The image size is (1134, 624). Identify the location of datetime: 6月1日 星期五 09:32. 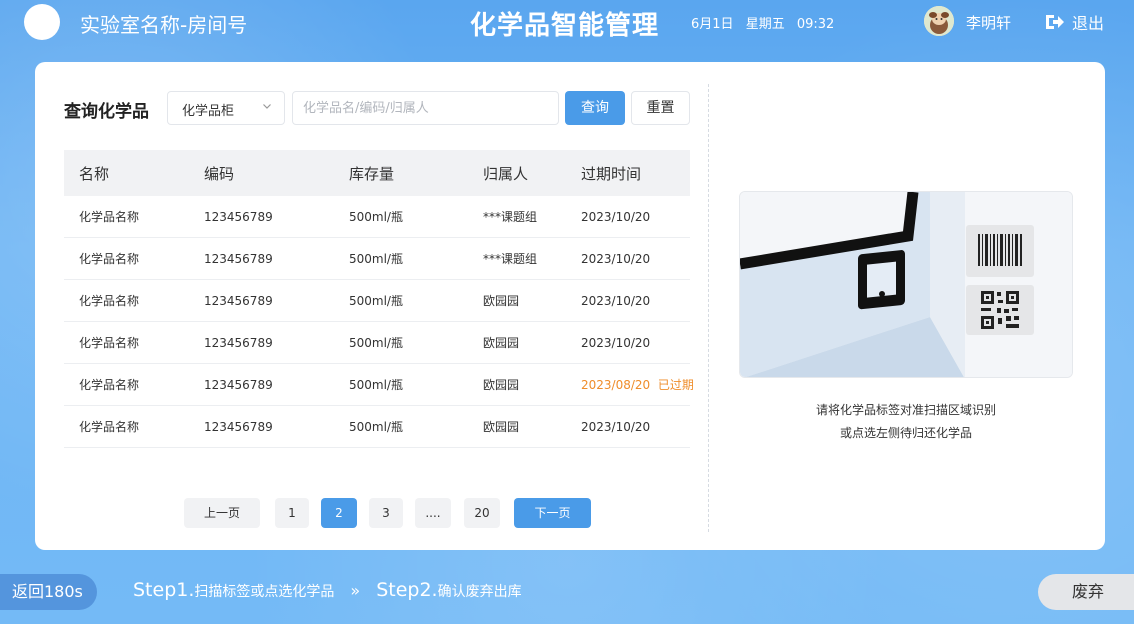
(766, 22).